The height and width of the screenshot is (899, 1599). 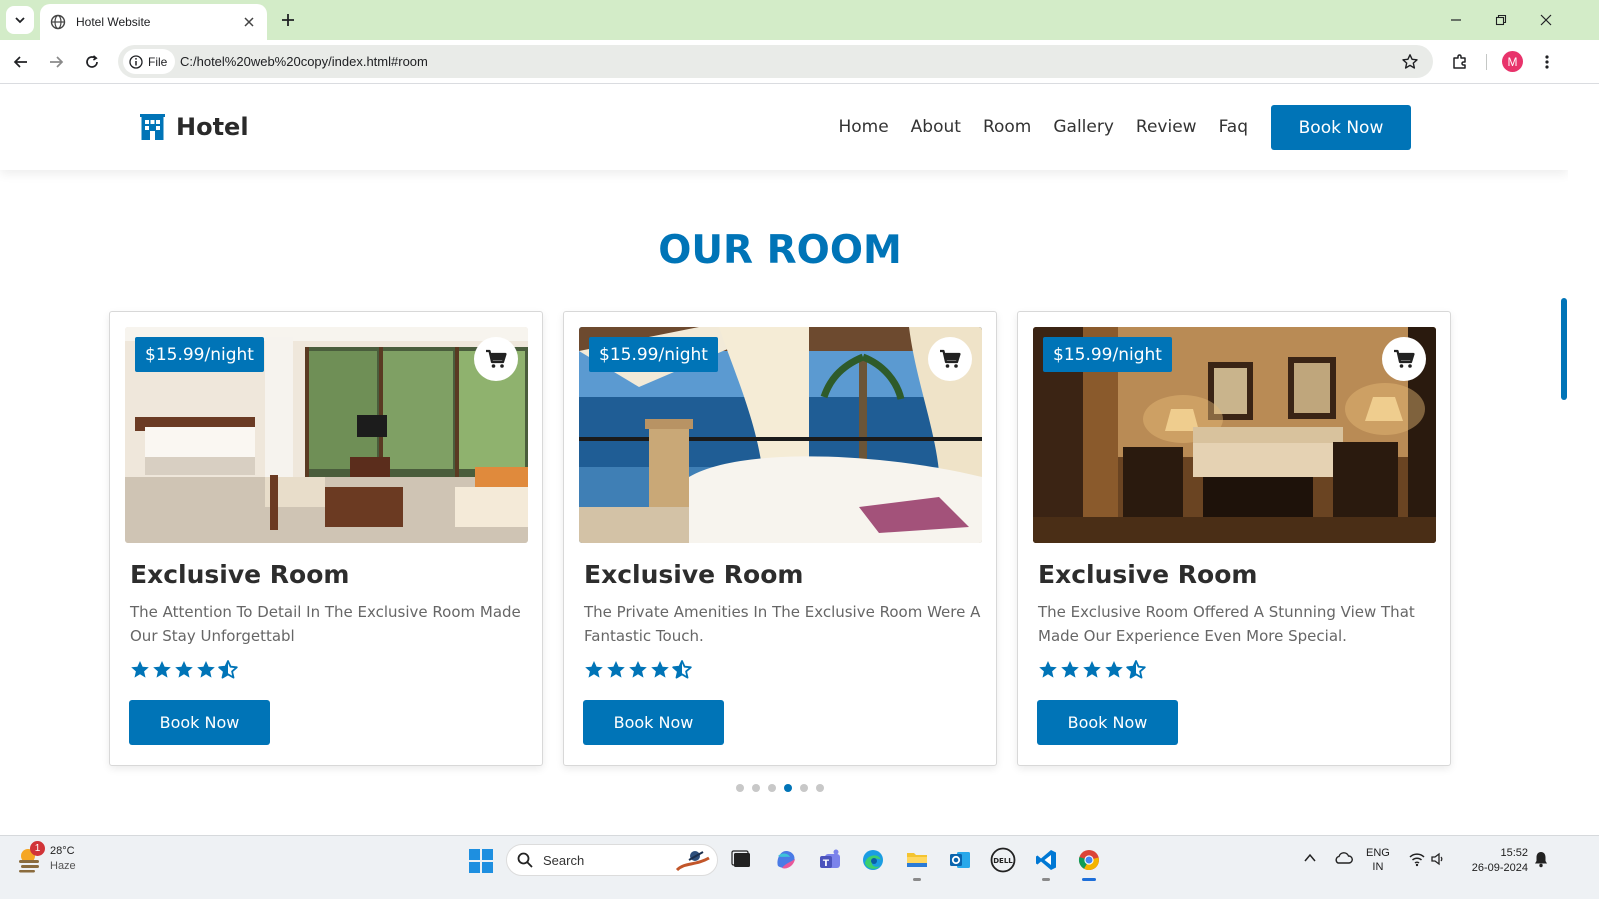 I want to click on language-indicator: ENG IN, so click(x=1378, y=860).